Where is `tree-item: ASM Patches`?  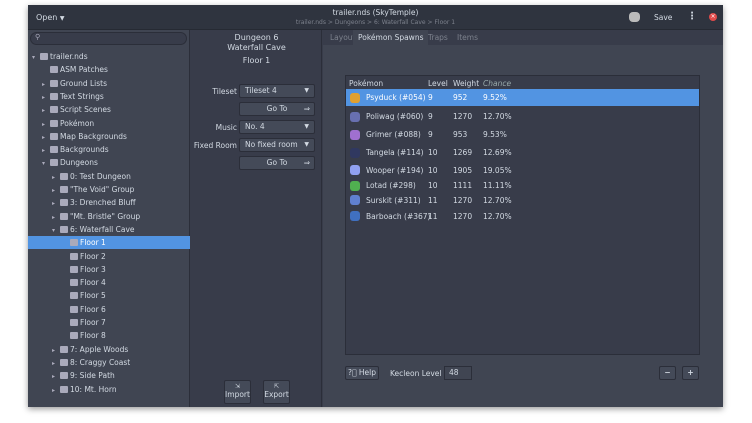
tree-item: ASM Patches is located at coordinates (109, 69).